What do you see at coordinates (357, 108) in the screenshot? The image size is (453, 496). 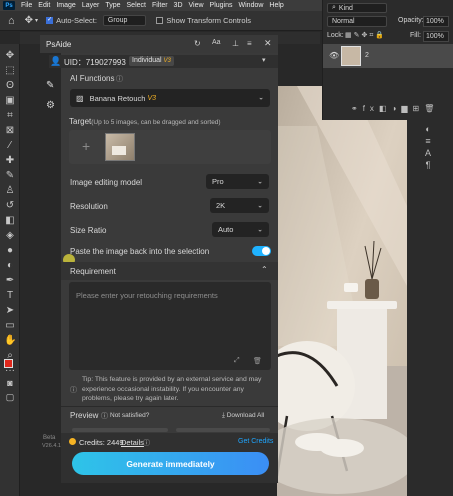 I see `link-layers-icon: ⚭` at bounding box center [357, 108].